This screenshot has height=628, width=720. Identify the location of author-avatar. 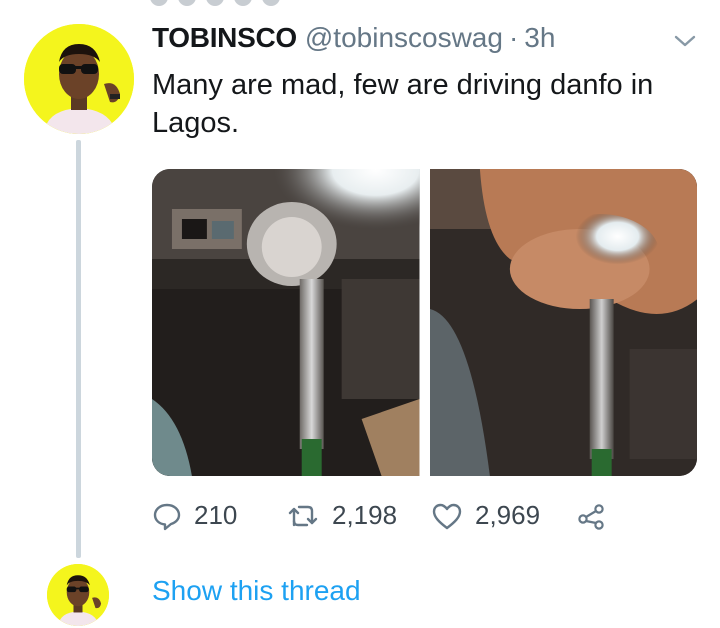
(79, 79).